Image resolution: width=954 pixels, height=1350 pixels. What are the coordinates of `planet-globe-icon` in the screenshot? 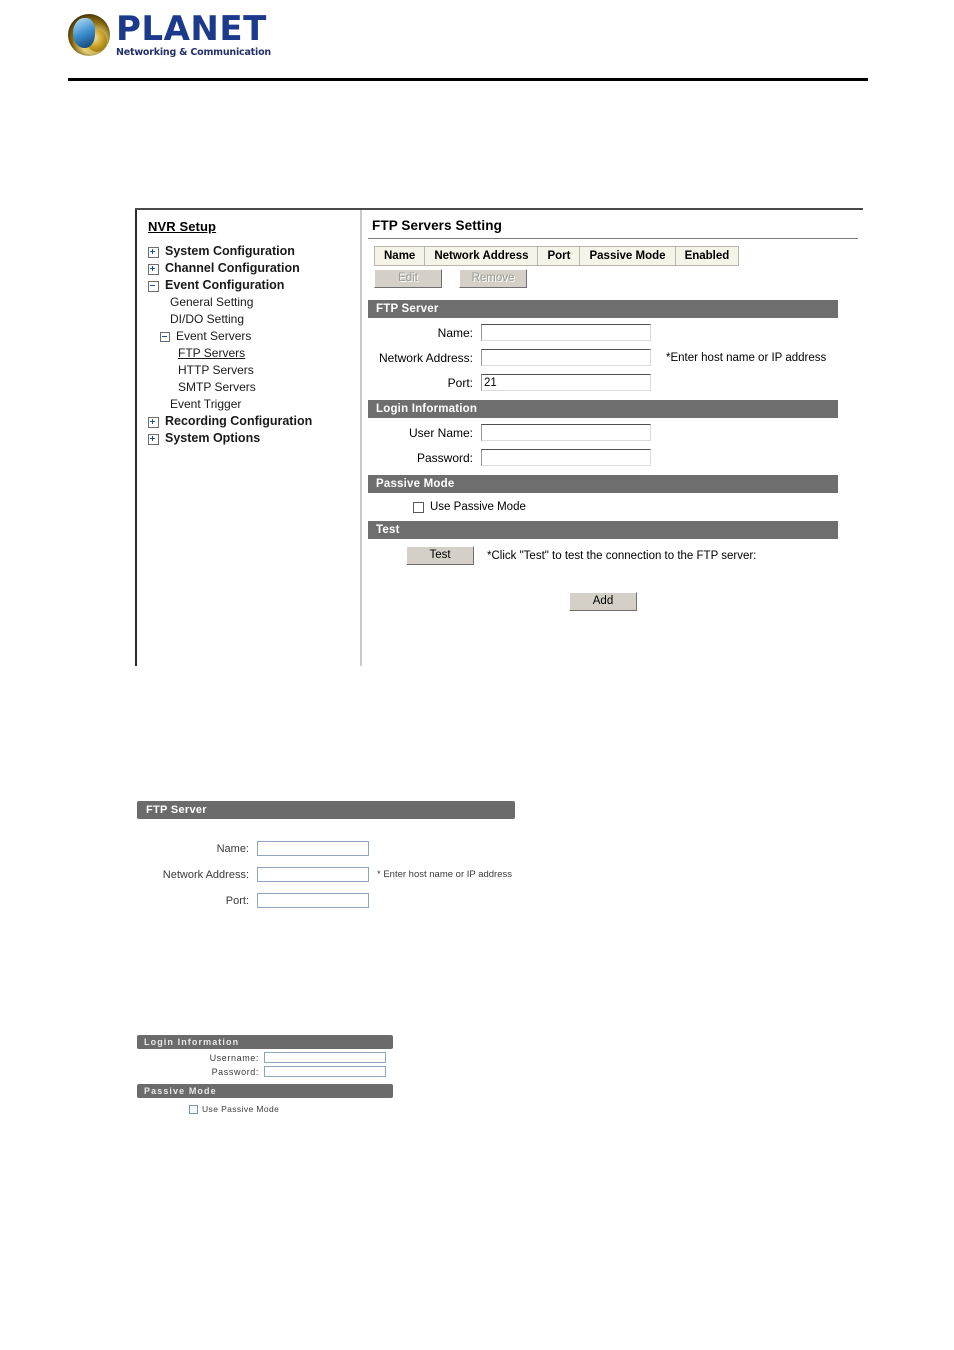 It's located at (89, 34).